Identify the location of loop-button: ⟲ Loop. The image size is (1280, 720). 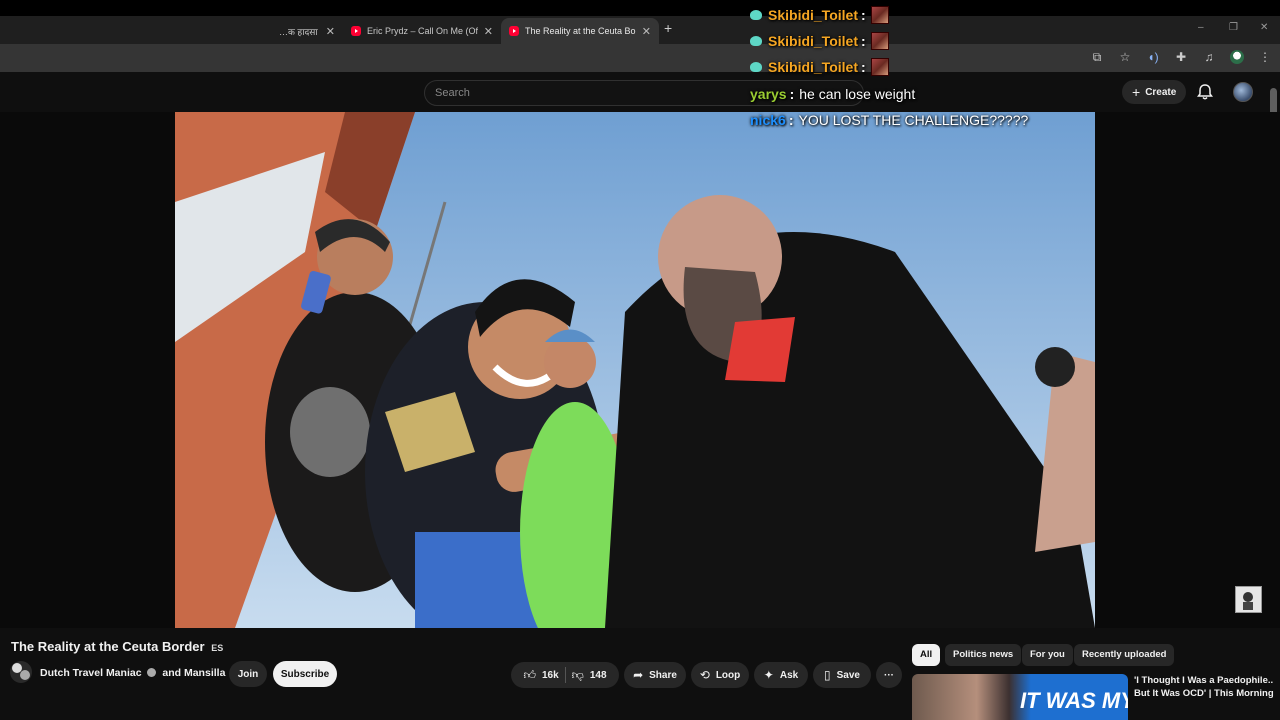
(720, 675).